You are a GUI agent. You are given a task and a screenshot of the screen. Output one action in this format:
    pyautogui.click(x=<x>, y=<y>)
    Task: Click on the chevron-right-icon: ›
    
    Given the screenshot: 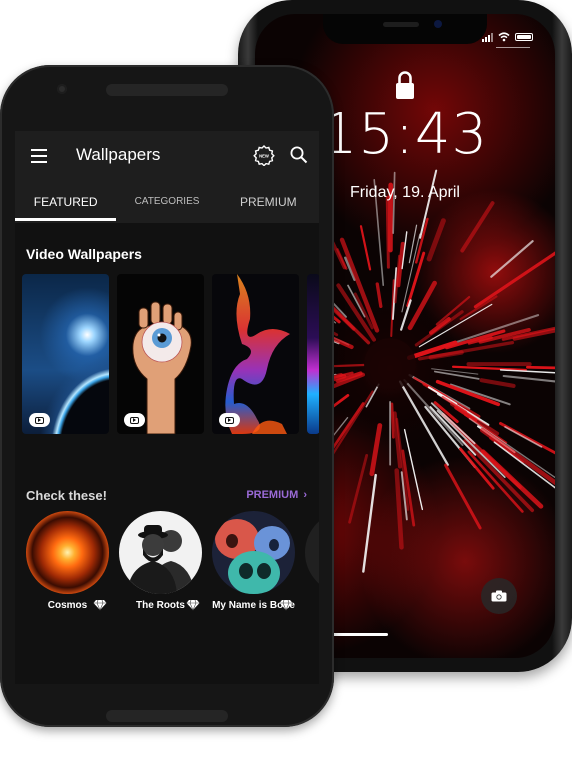 What is the action you would take?
    pyautogui.click(x=305, y=495)
    